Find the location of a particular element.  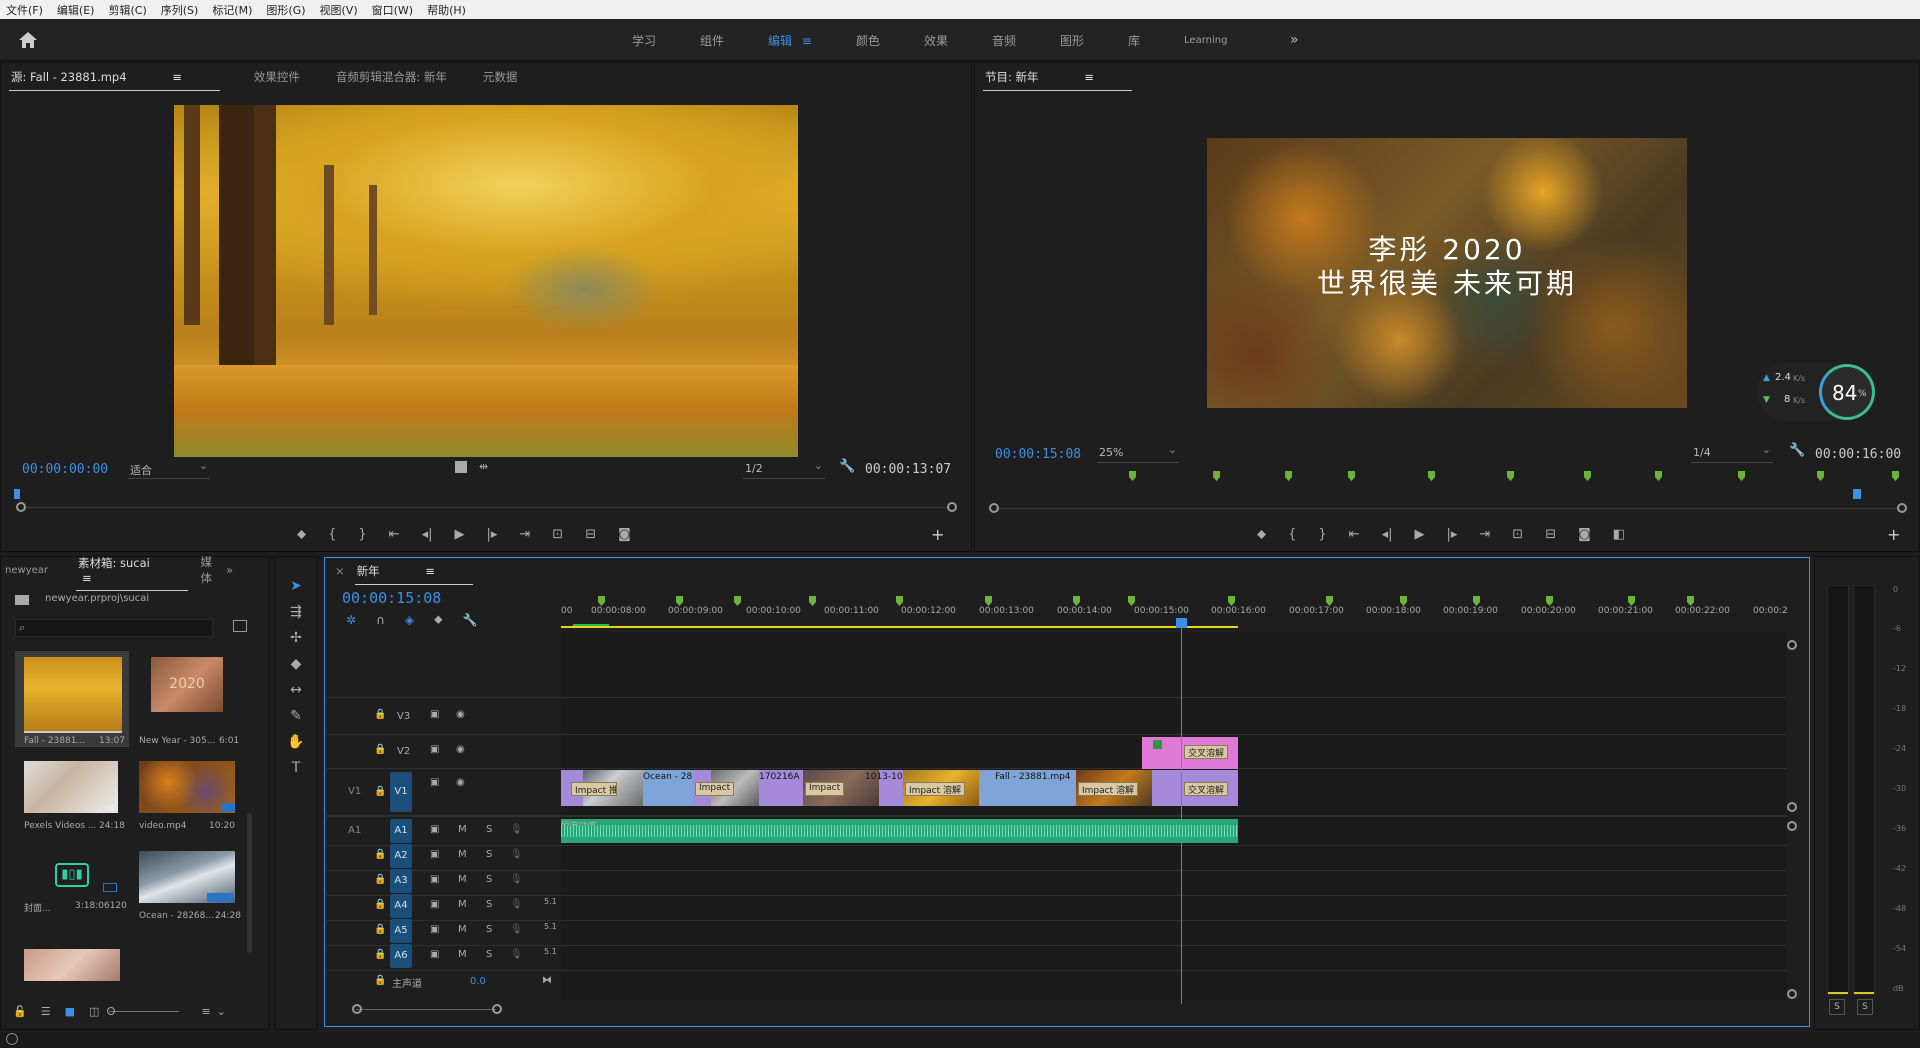

source-resolution-dropdown: 1/2 is located at coordinates (784, 469).